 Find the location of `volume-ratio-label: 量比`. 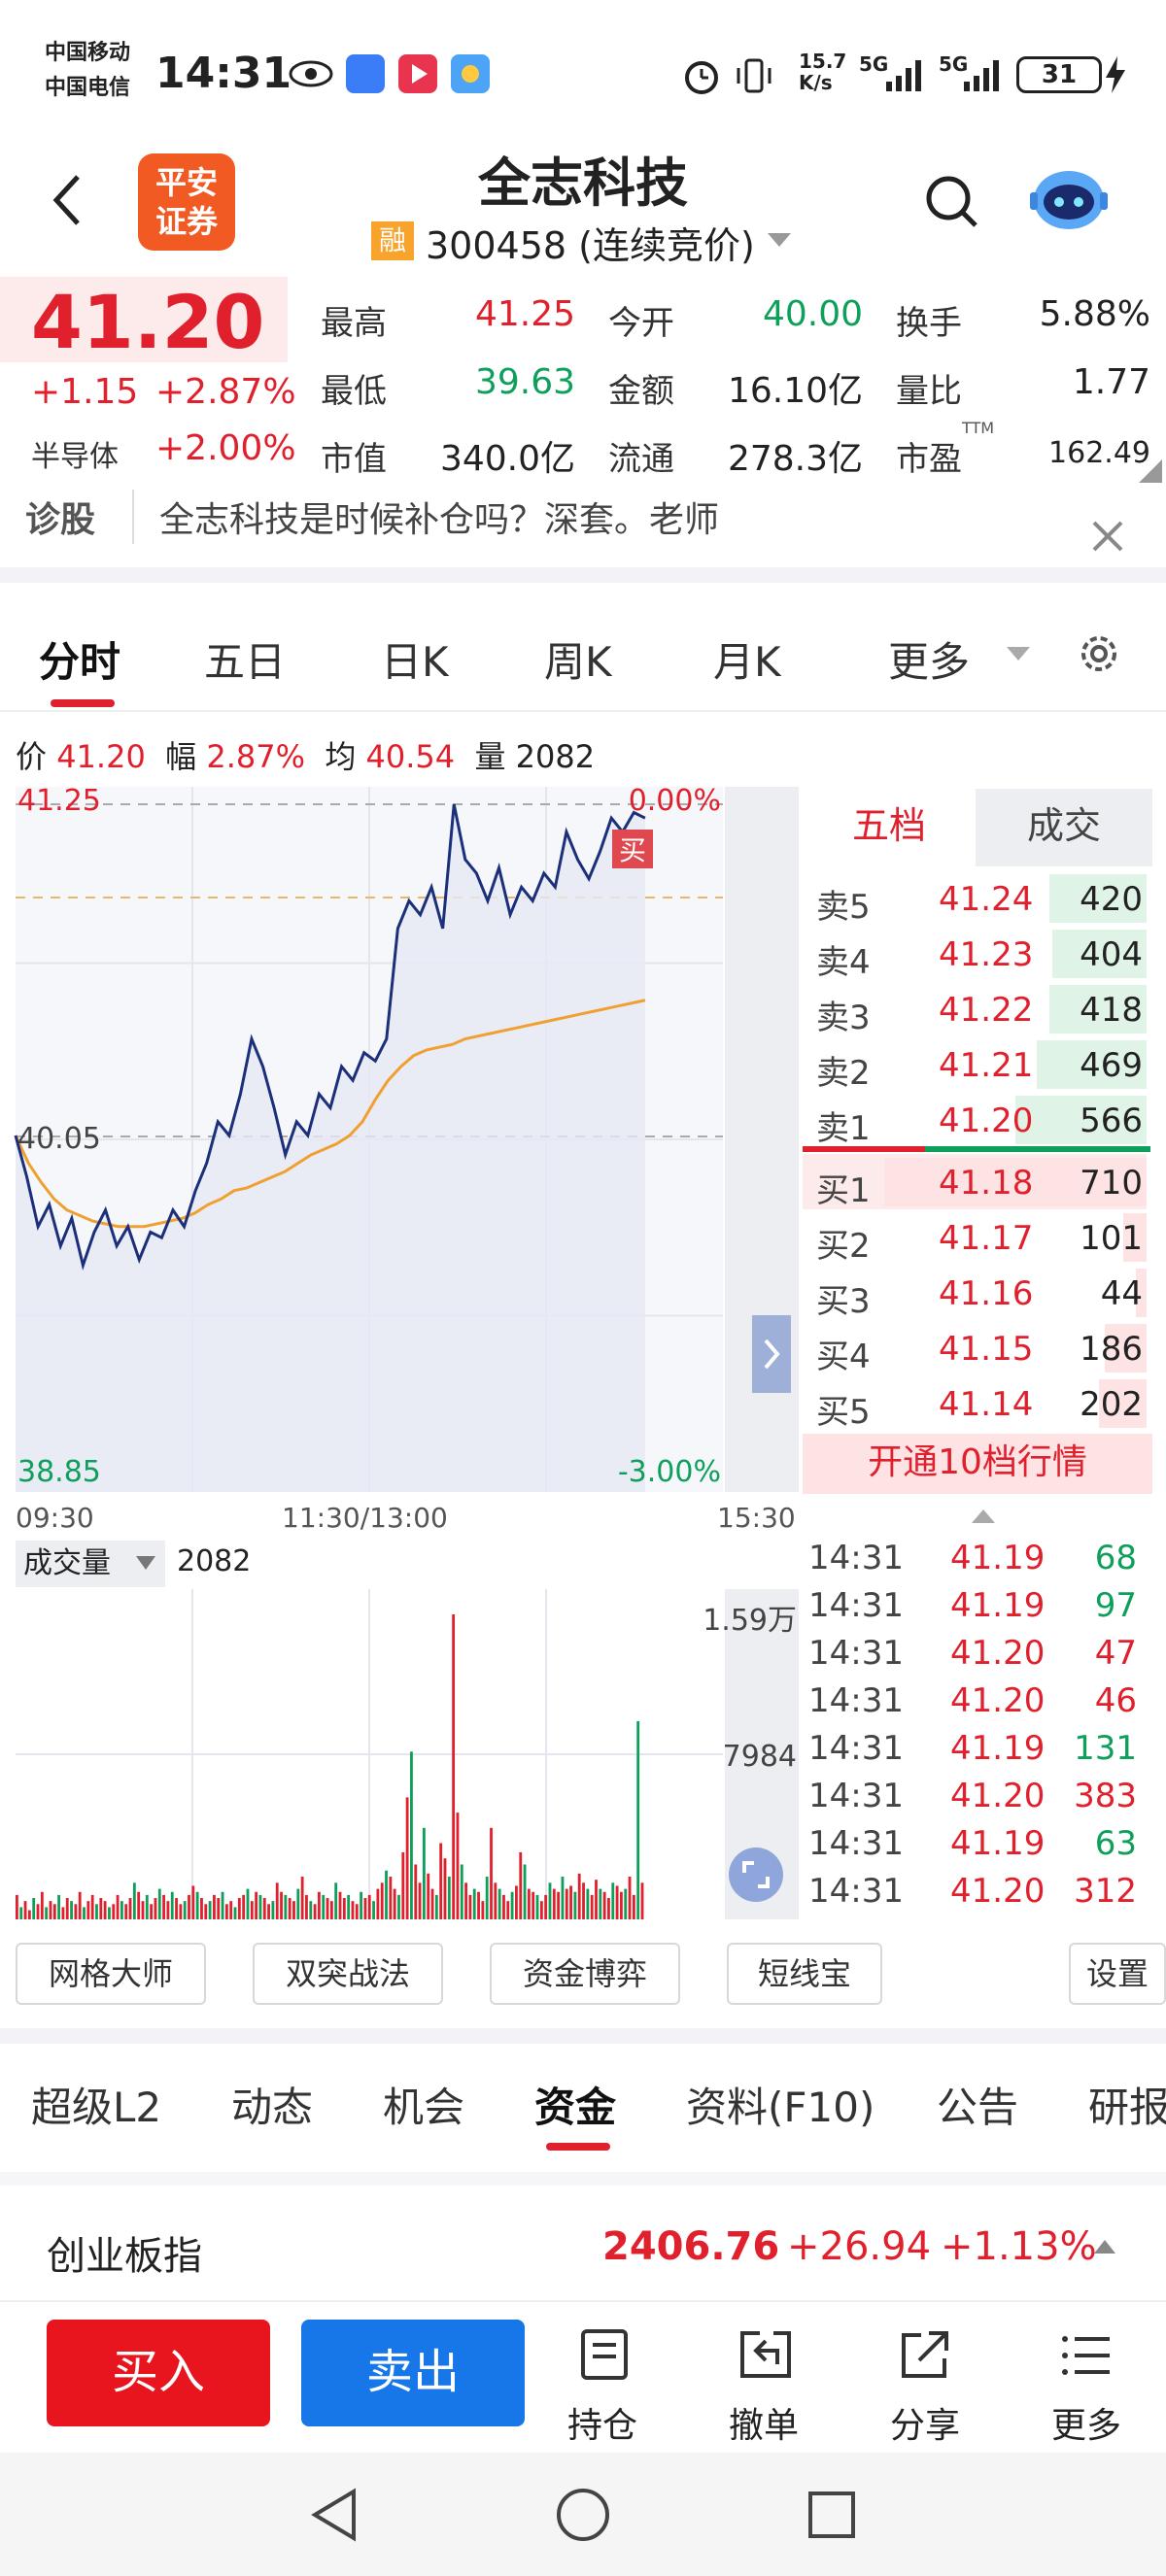

volume-ratio-label: 量比 is located at coordinates (929, 391).